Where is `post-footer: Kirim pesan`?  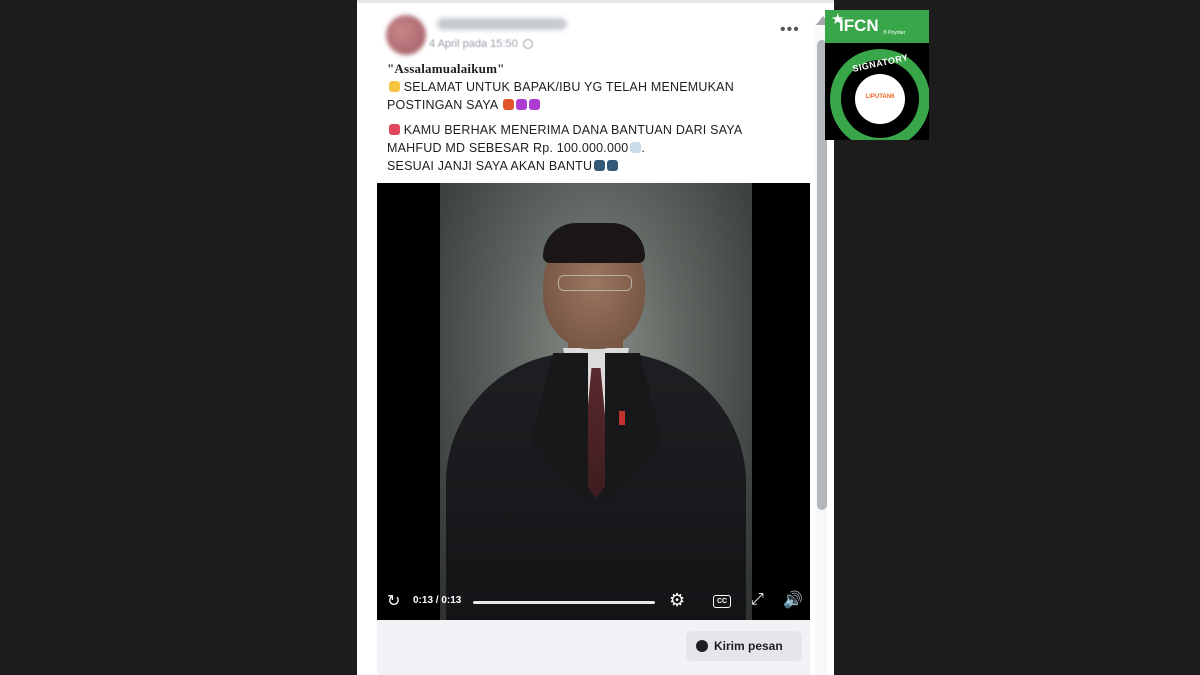
post-footer: Kirim pesan is located at coordinates (593, 647).